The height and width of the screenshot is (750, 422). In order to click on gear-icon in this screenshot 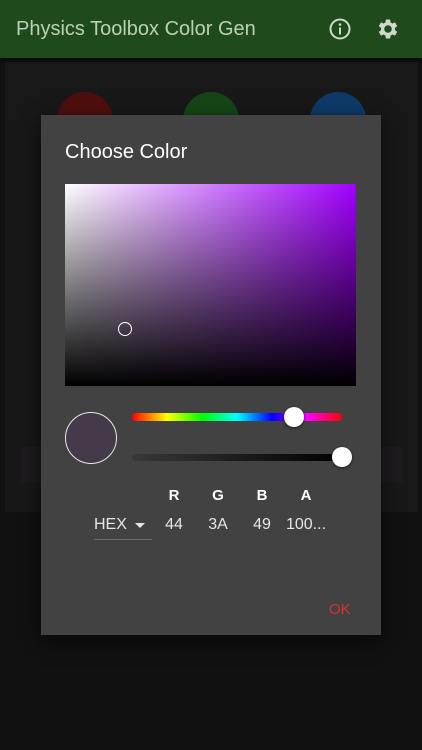, I will do `click(388, 29)`.